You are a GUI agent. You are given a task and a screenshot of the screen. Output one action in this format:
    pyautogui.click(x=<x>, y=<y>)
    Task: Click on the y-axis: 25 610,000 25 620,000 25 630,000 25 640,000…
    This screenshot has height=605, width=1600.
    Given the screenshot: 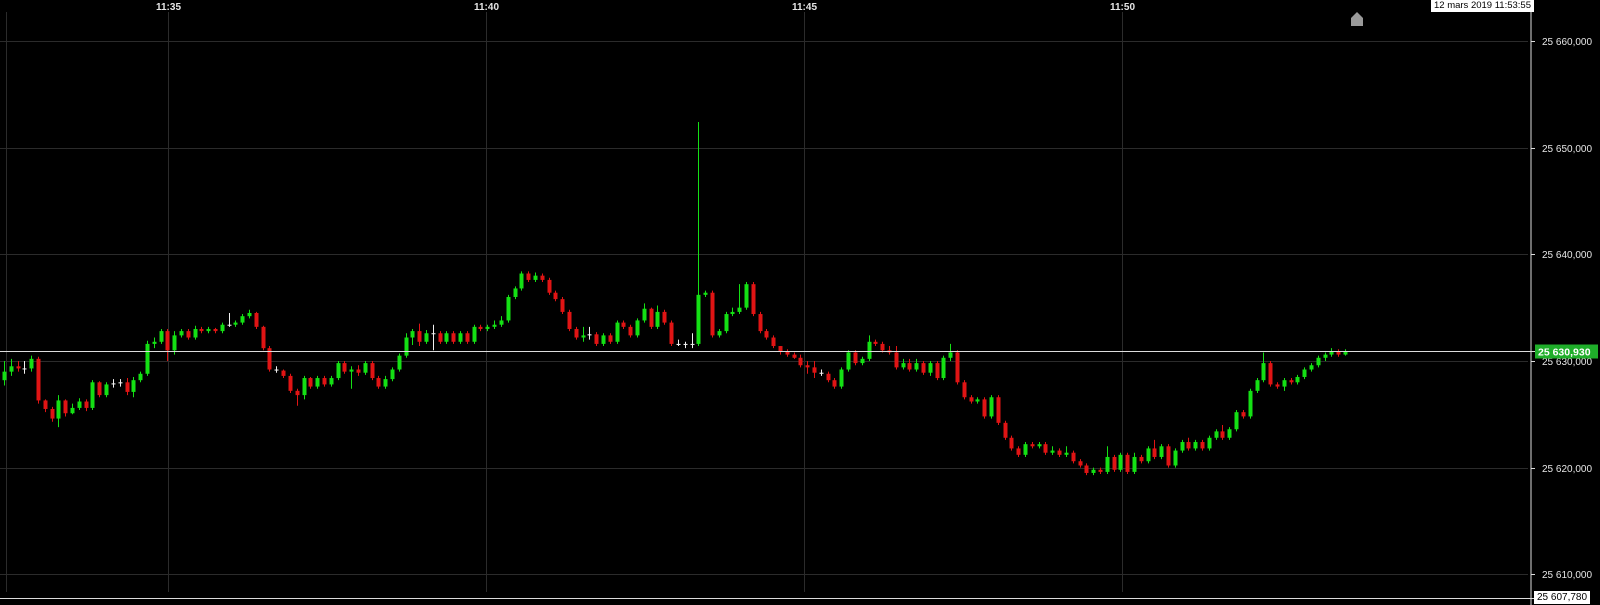 What is the action you would take?
    pyautogui.click(x=1561, y=309)
    